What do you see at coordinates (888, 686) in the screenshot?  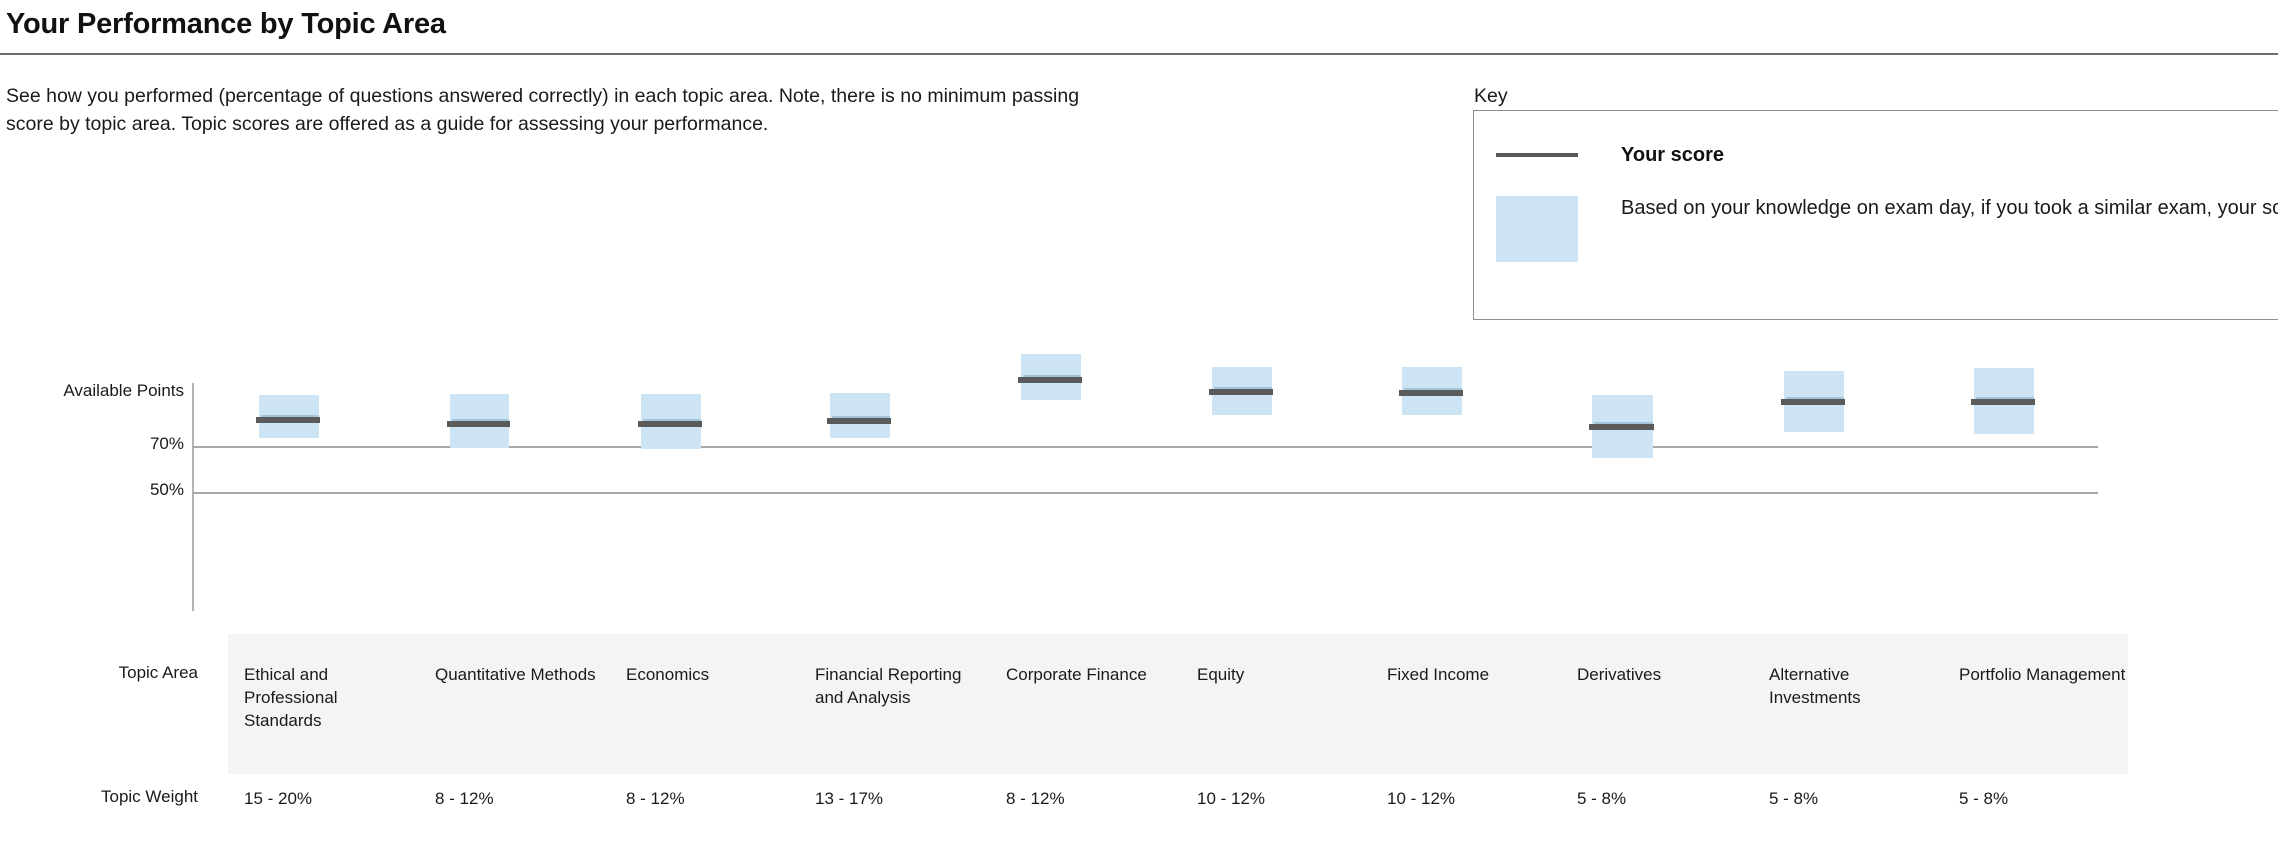 I see `topic-area-cell: Financial Reporting and Analysis` at bounding box center [888, 686].